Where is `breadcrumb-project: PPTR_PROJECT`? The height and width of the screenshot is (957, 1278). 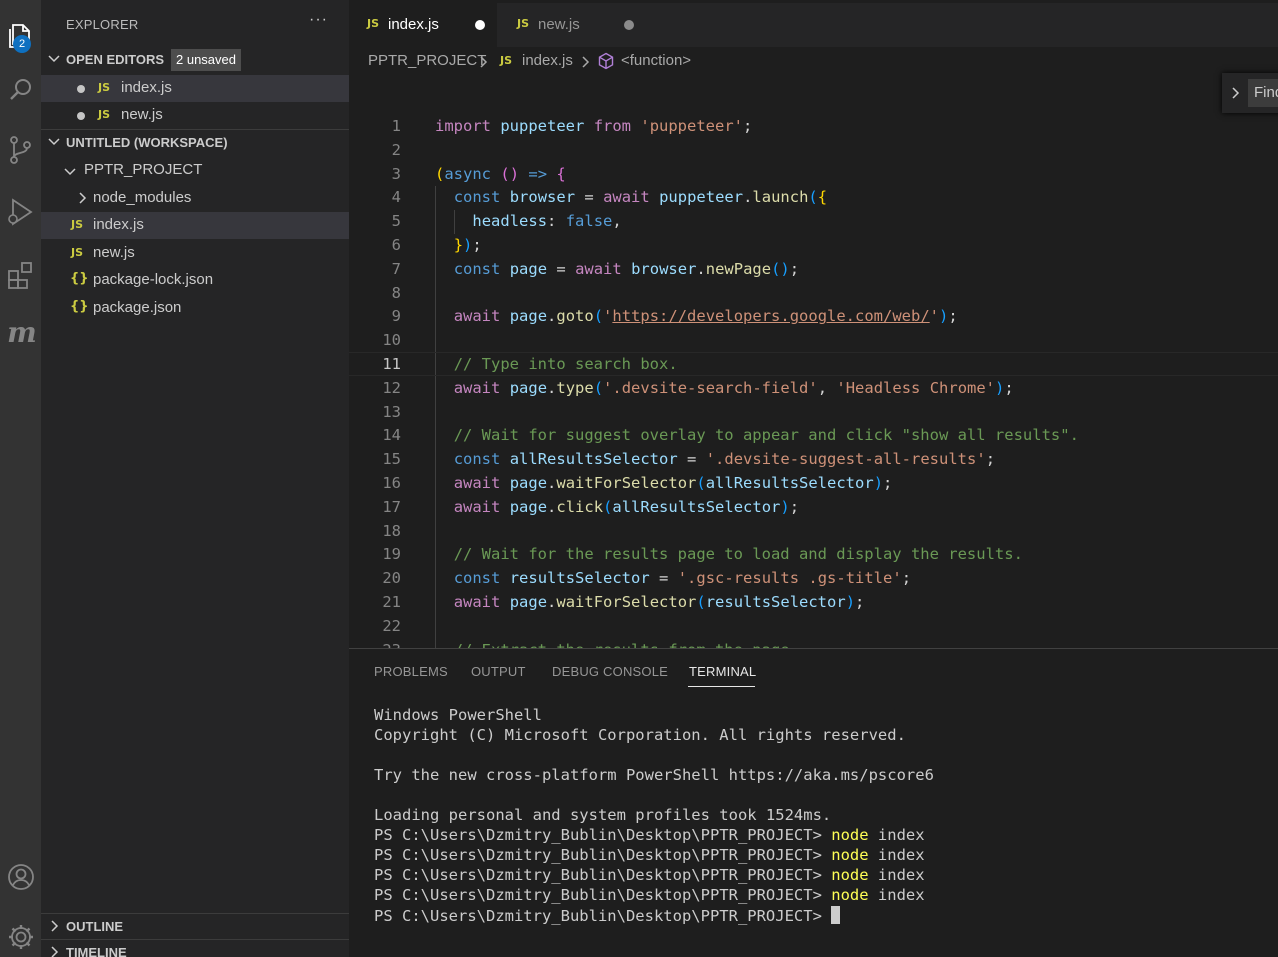
breadcrumb-project: PPTR_PROJECT is located at coordinates (427, 60).